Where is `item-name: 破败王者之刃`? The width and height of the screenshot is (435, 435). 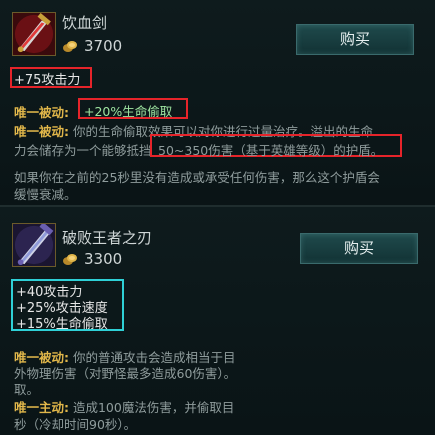
item-name: 破败王者之刃 is located at coordinates (107, 238).